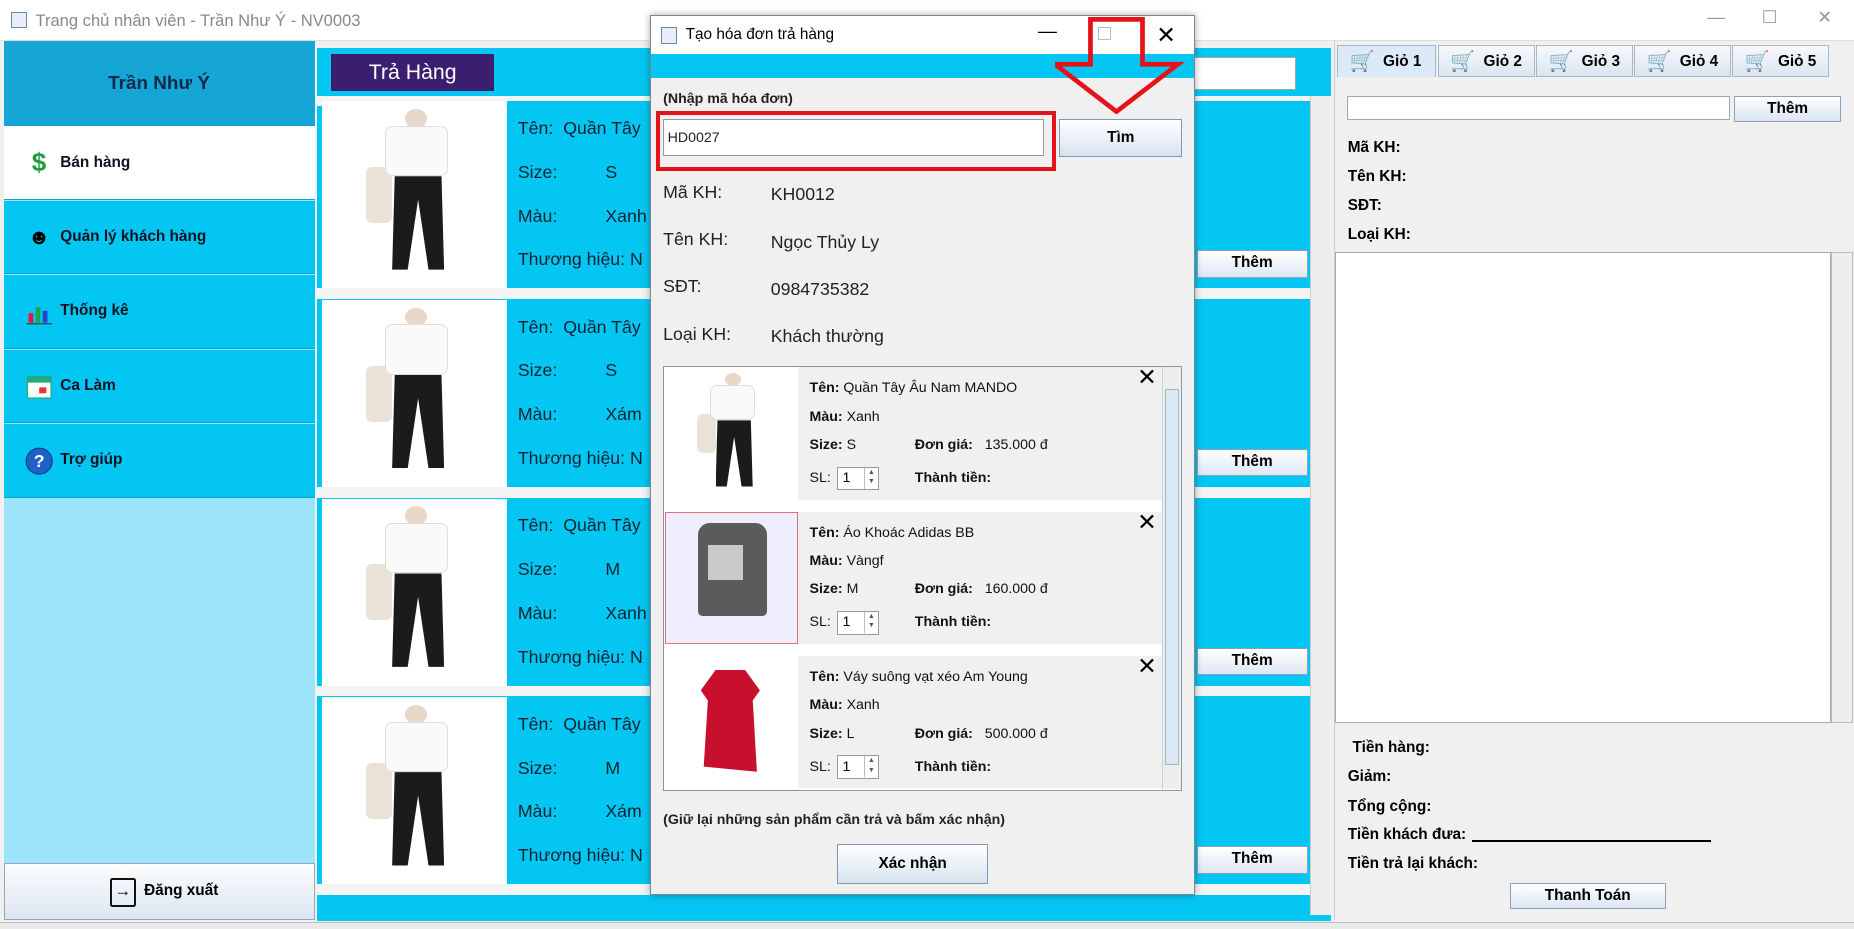  I want to click on subtotal-label: Tiền hàng:, so click(1391, 747).